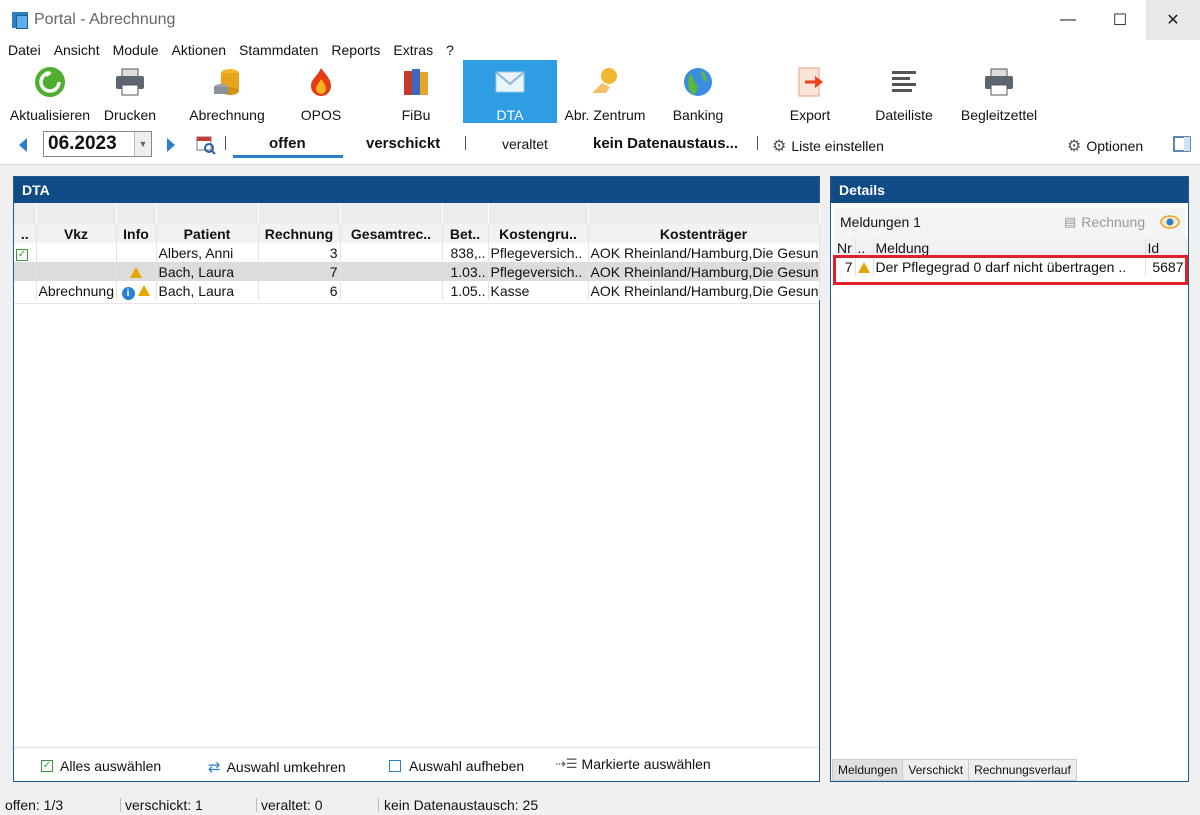  Describe the element at coordinates (936, 770) in the screenshot. I see `tab-verschickt: Verschickt` at that location.